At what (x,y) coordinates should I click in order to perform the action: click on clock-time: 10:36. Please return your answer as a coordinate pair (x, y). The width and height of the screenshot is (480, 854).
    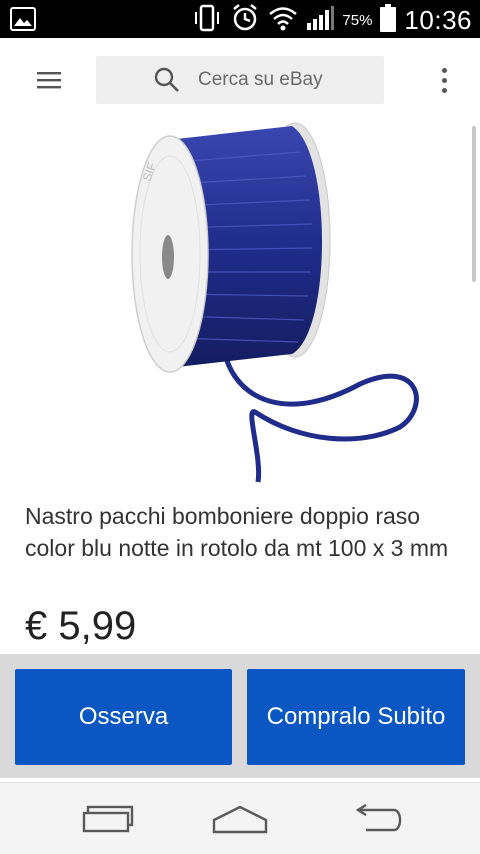
    Looking at the image, I should click on (438, 19).